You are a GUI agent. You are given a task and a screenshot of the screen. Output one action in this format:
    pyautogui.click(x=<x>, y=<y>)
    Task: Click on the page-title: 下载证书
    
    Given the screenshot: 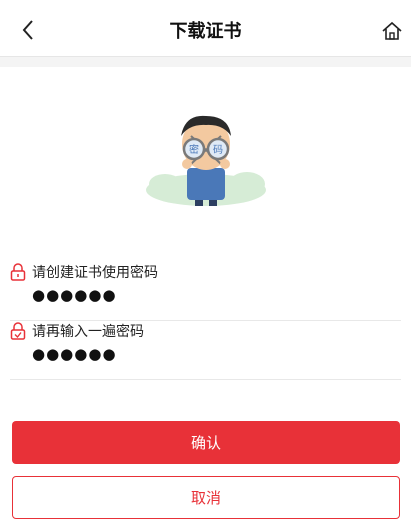 What is the action you would take?
    pyautogui.click(x=205, y=31)
    